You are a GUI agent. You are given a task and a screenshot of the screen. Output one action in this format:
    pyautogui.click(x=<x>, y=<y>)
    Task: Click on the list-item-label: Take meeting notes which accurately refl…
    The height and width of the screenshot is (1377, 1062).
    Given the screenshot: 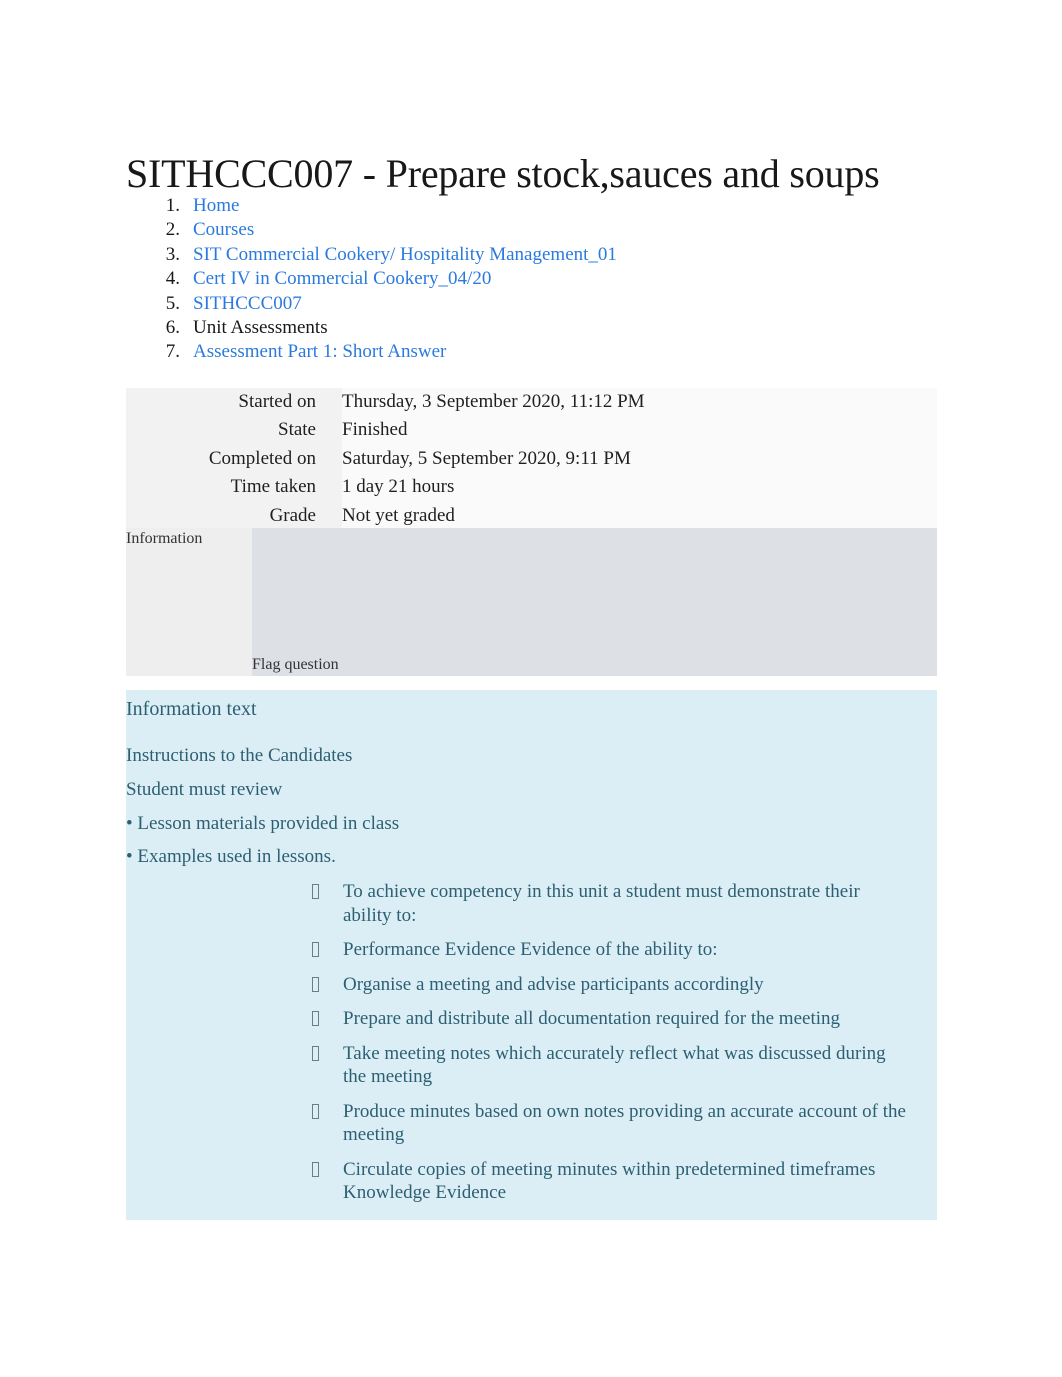 What is the action you would take?
    pyautogui.click(x=614, y=1065)
    